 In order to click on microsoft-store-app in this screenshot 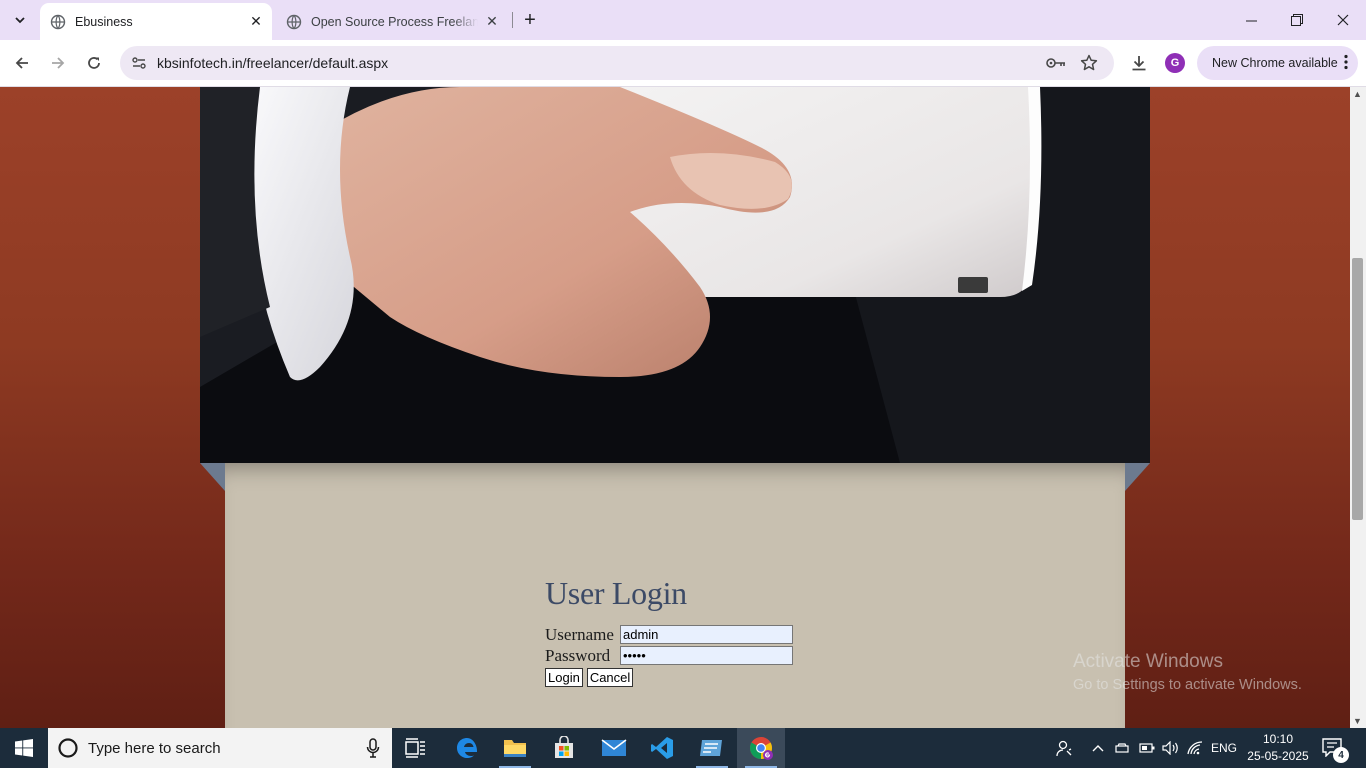, I will do `click(564, 748)`.